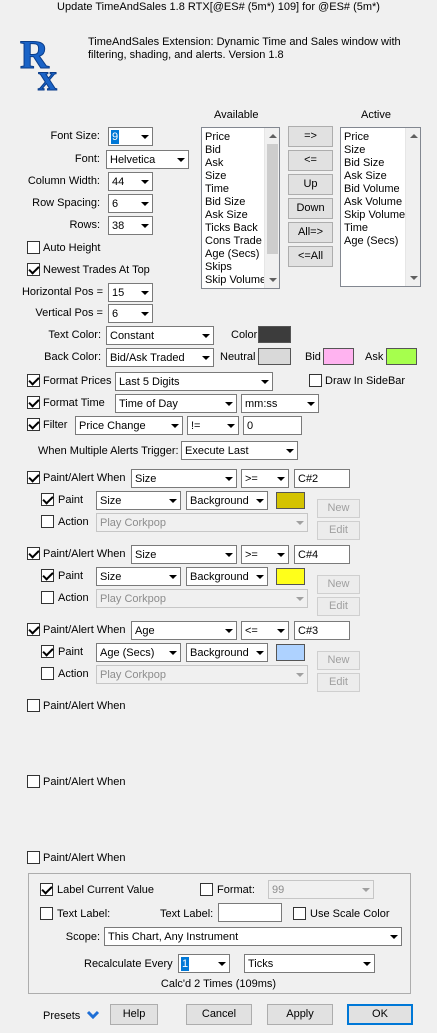 This screenshot has width=437, height=1033. Describe the element at coordinates (33, 380) in the screenshot. I see `format-prices-checkbox` at that location.